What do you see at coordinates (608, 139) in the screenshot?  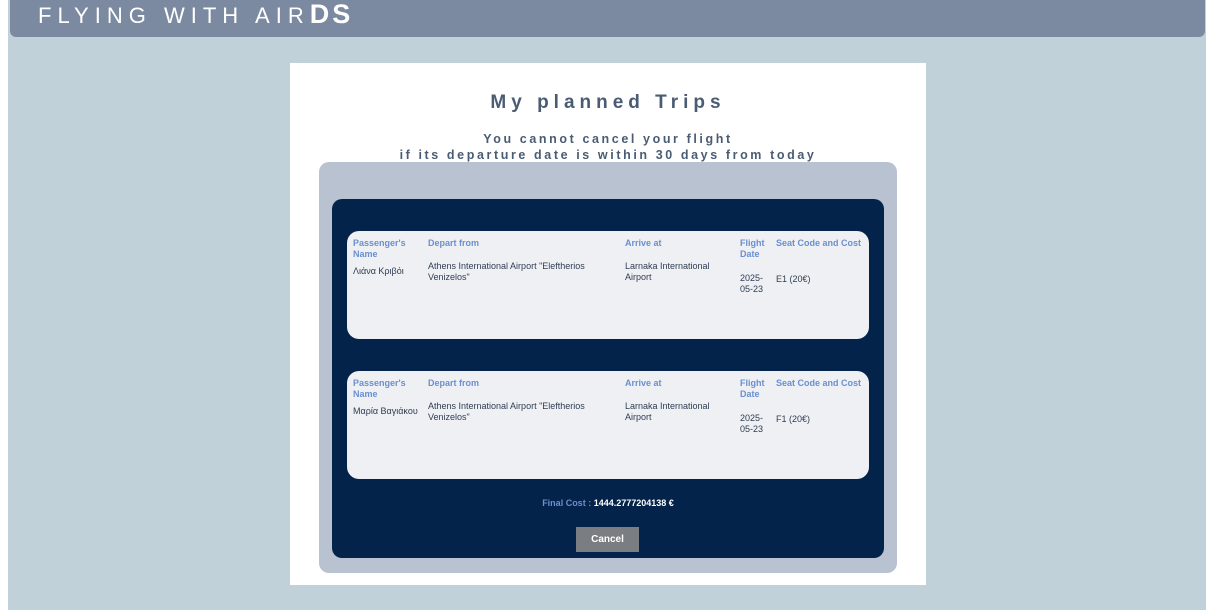 I see `notice-line-1: You cannot cancel your flight` at bounding box center [608, 139].